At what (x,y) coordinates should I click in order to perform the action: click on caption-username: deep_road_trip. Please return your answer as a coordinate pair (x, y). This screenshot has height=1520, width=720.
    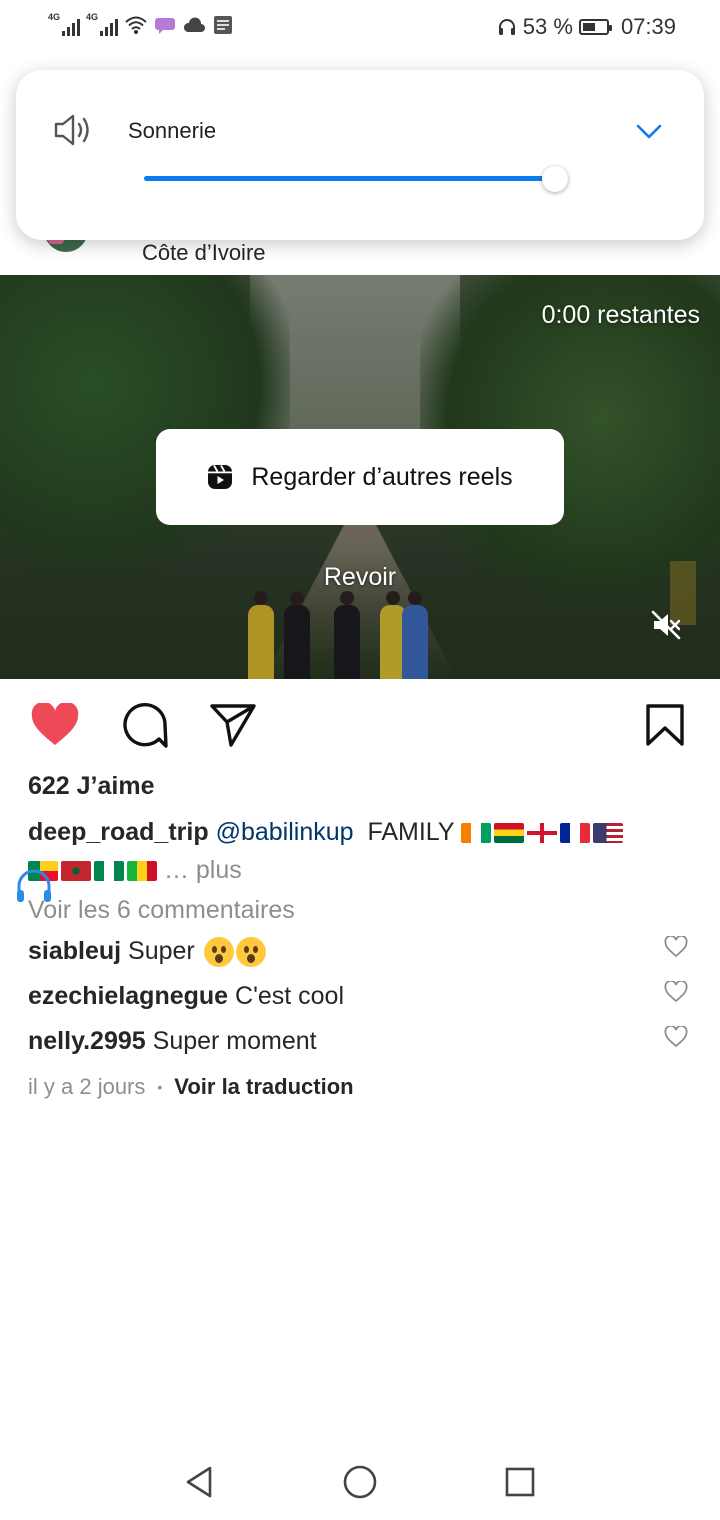
    Looking at the image, I should click on (118, 832).